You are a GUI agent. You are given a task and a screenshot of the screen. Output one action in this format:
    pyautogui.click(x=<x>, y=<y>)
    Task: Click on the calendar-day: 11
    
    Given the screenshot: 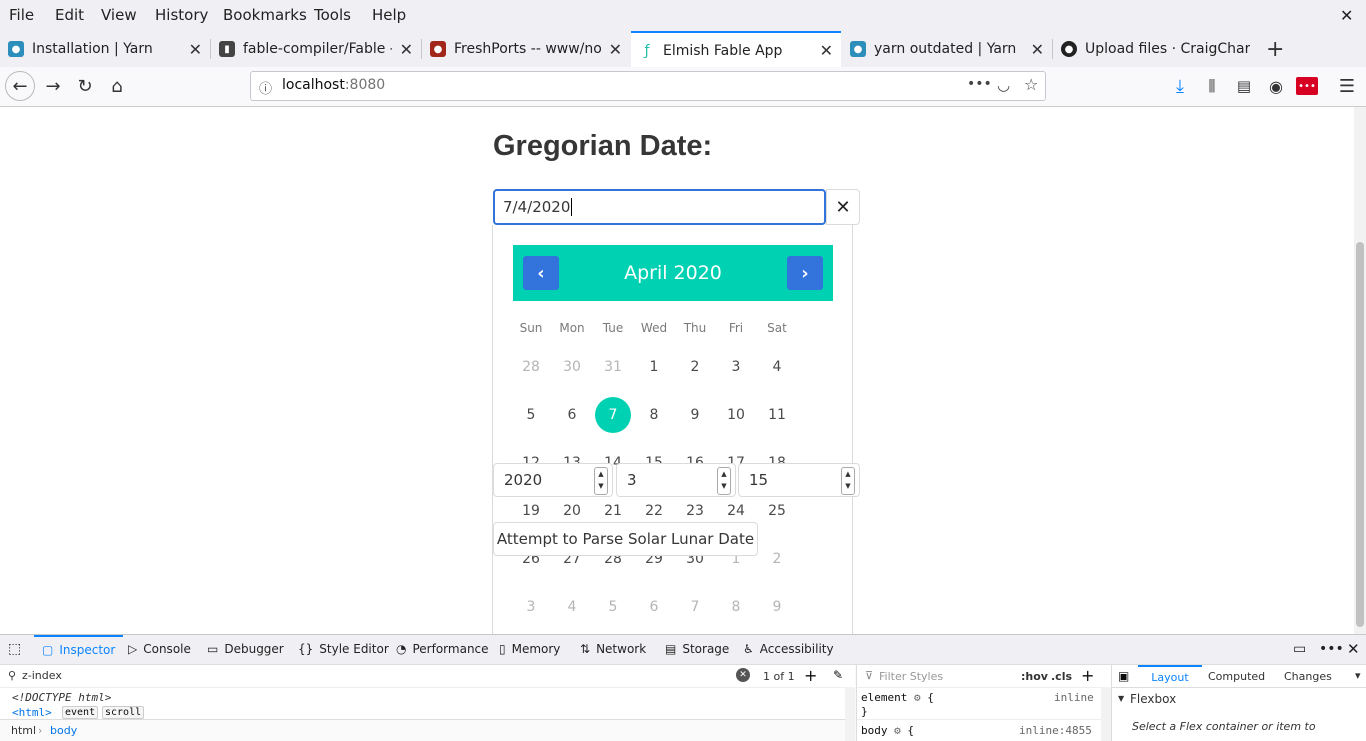 What is the action you would take?
    pyautogui.click(x=777, y=415)
    